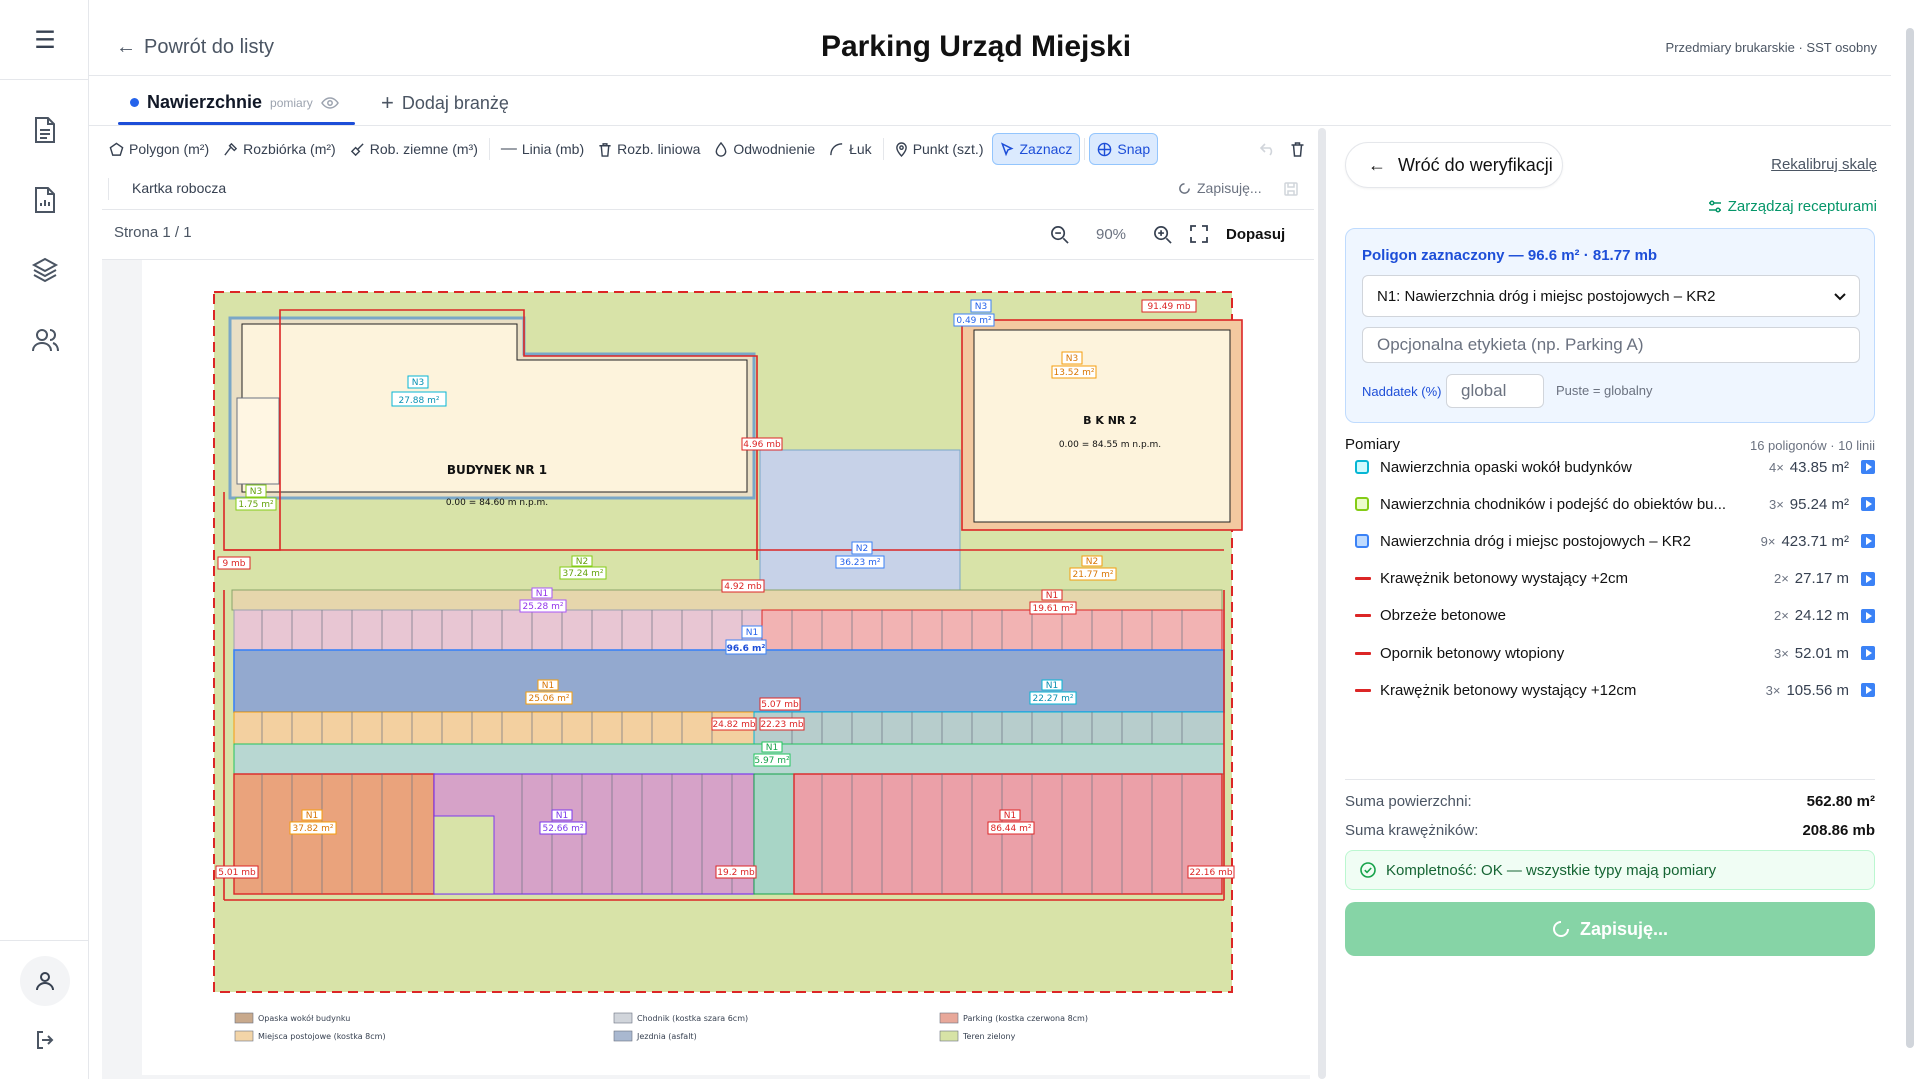 The height and width of the screenshot is (1079, 1919). Describe the element at coordinates (989, 1036) in the screenshot. I see `svg-text: Teren zielony` at that location.